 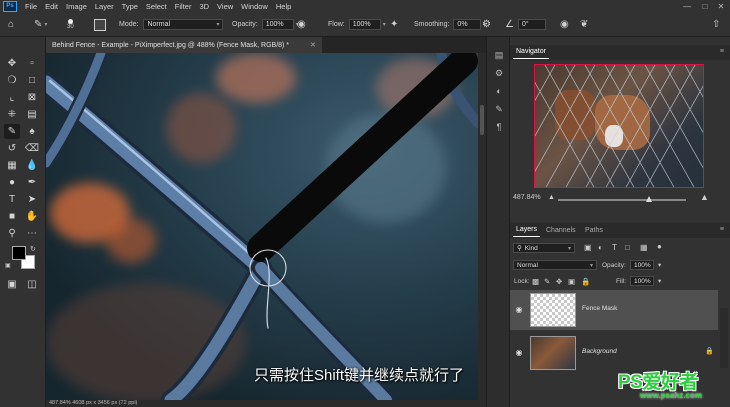 What do you see at coordinates (622, 200) in the screenshot?
I see `navigator-zoom-slider` at bounding box center [622, 200].